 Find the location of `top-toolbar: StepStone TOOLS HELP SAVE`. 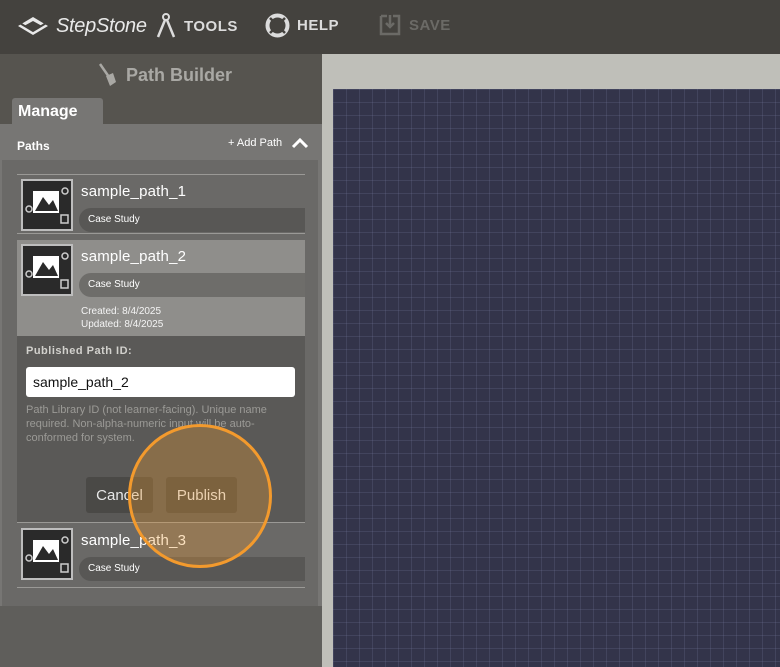

top-toolbar: StepStone TOOLS HELP SAVE is located at coordinates (390, 27).